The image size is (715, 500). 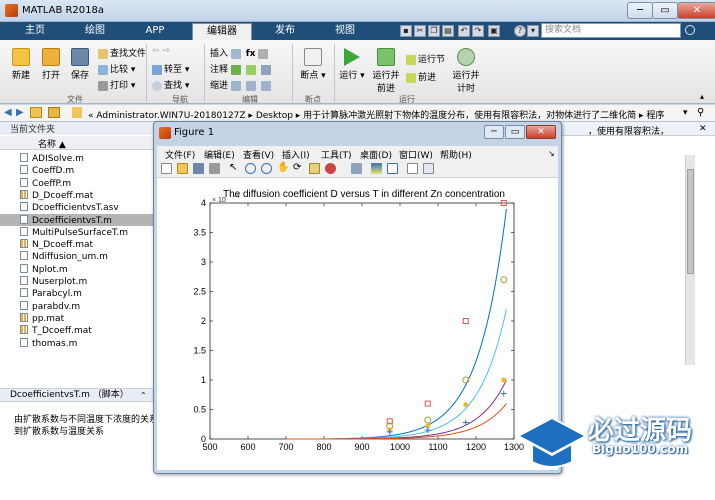 I want to click on search-icon, so click(x=690, y=30).